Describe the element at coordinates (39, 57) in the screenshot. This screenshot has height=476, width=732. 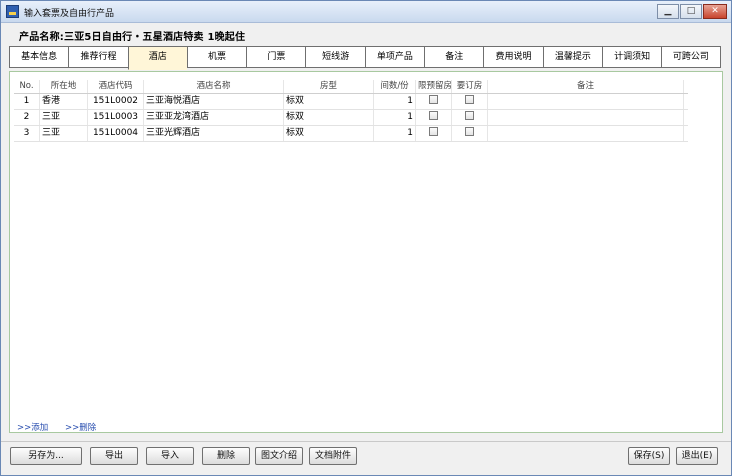
I see `tab-basic-info: 基本信息` at that location.